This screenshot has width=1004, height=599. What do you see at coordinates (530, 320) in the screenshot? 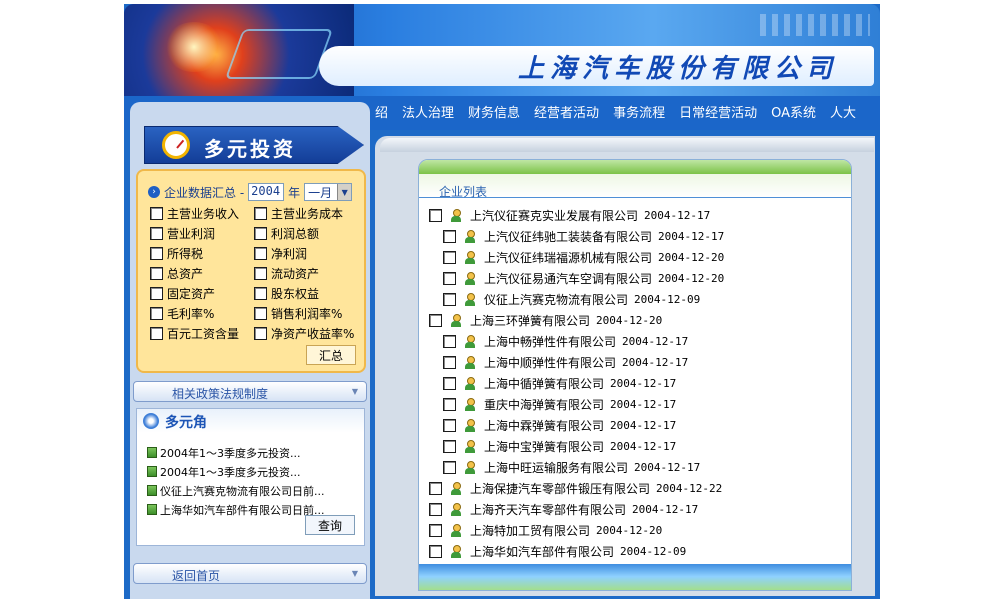
I see `company-name: 上海三环弹簧有限公司` at bounding box center [530, 320].